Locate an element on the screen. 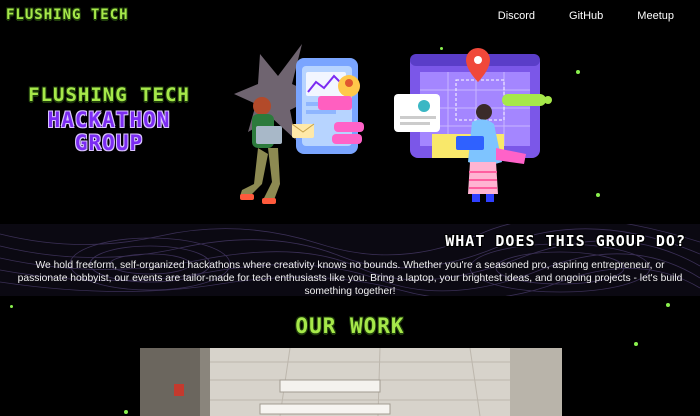  hero-title: FLUSHING TECH HACKATHON GROUP is located at coordinates (109, 120).